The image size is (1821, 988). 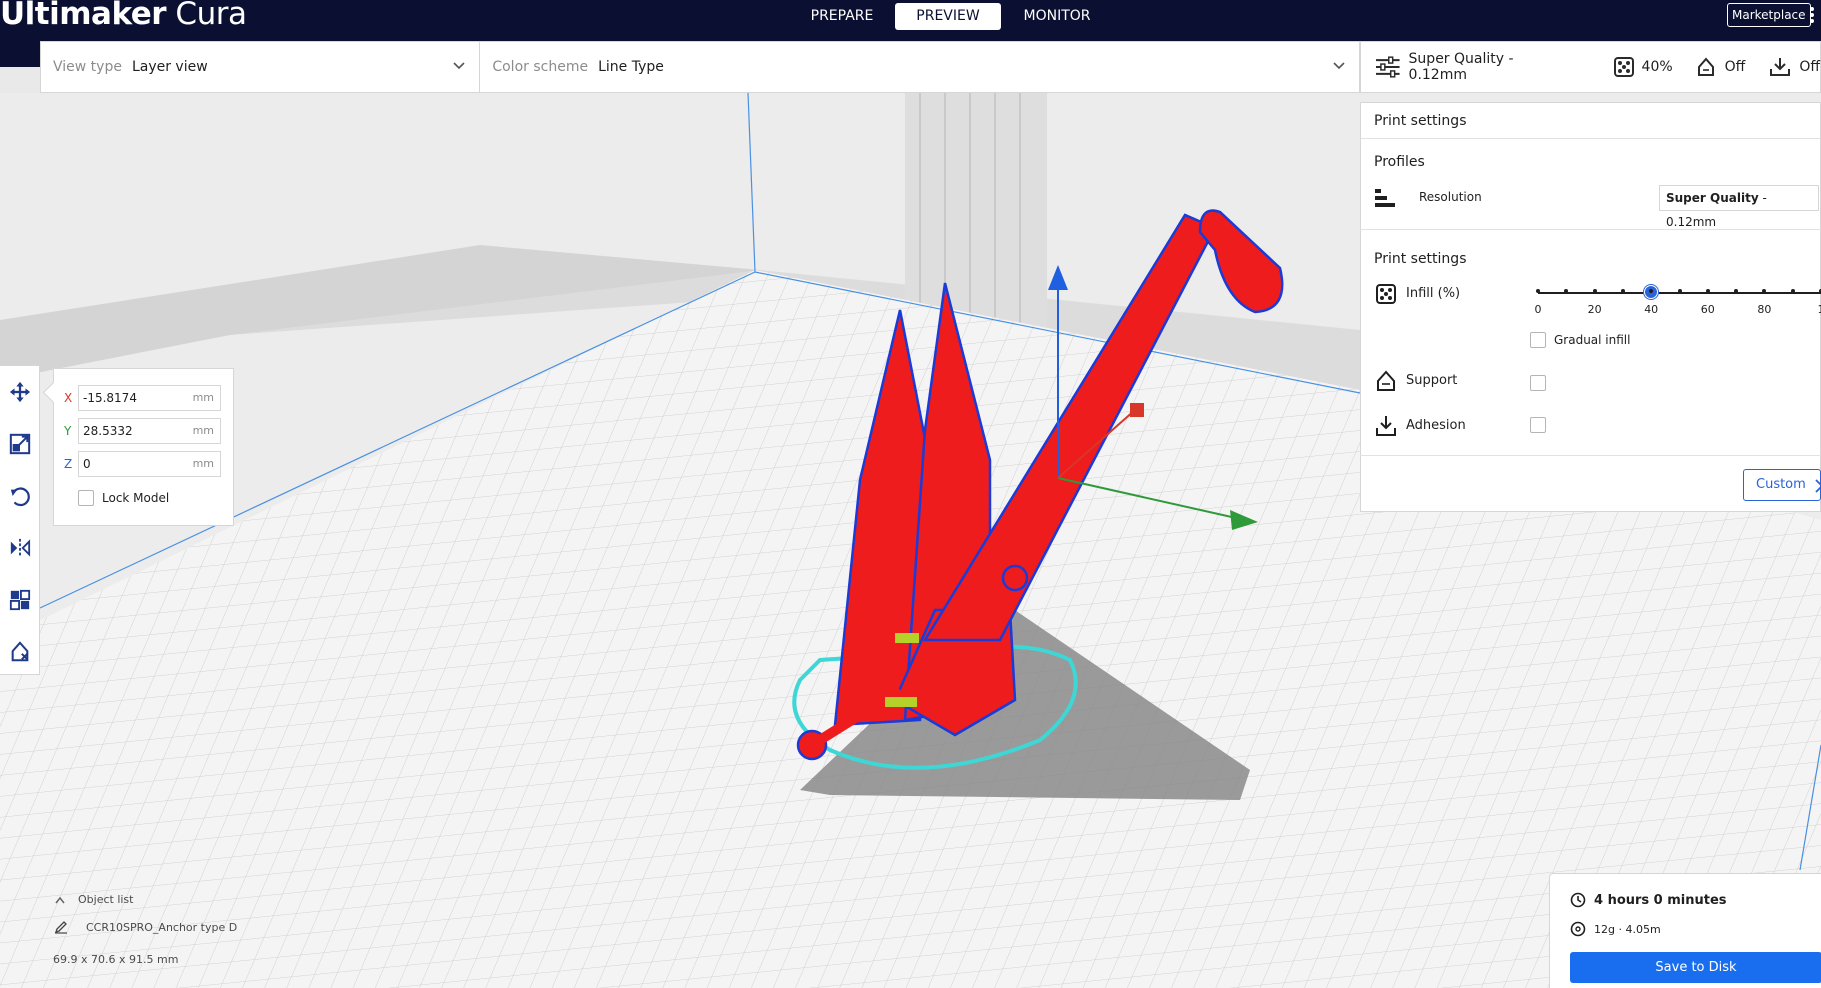 What do you see at coordinates (1057, 16) in the screenshot?
I see `tab-monitor: MONITOR` at bounding box center [1057, 16].